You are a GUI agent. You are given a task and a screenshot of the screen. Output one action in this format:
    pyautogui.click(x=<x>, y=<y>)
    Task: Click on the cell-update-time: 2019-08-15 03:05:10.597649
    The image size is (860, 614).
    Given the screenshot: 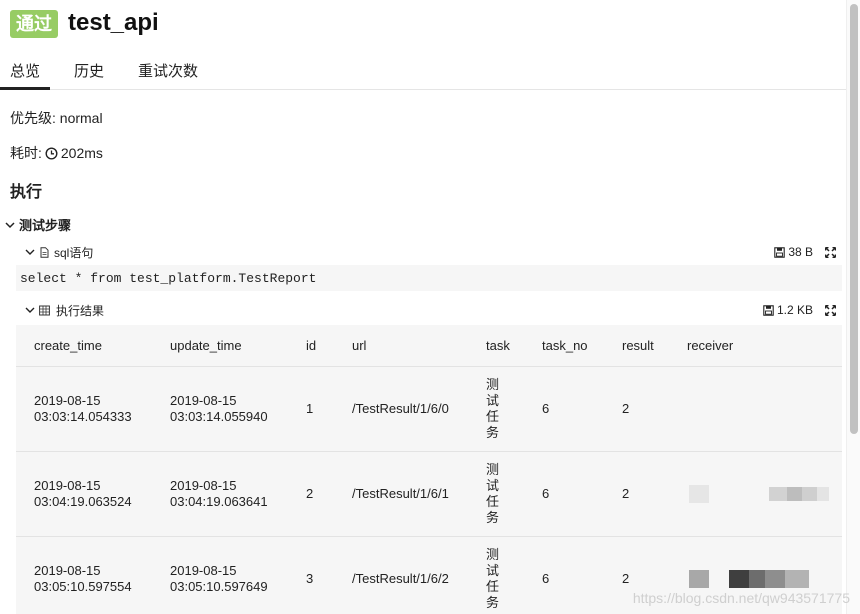 What is the action you would take?
    pyautogui.click(x=220, y=575)
    